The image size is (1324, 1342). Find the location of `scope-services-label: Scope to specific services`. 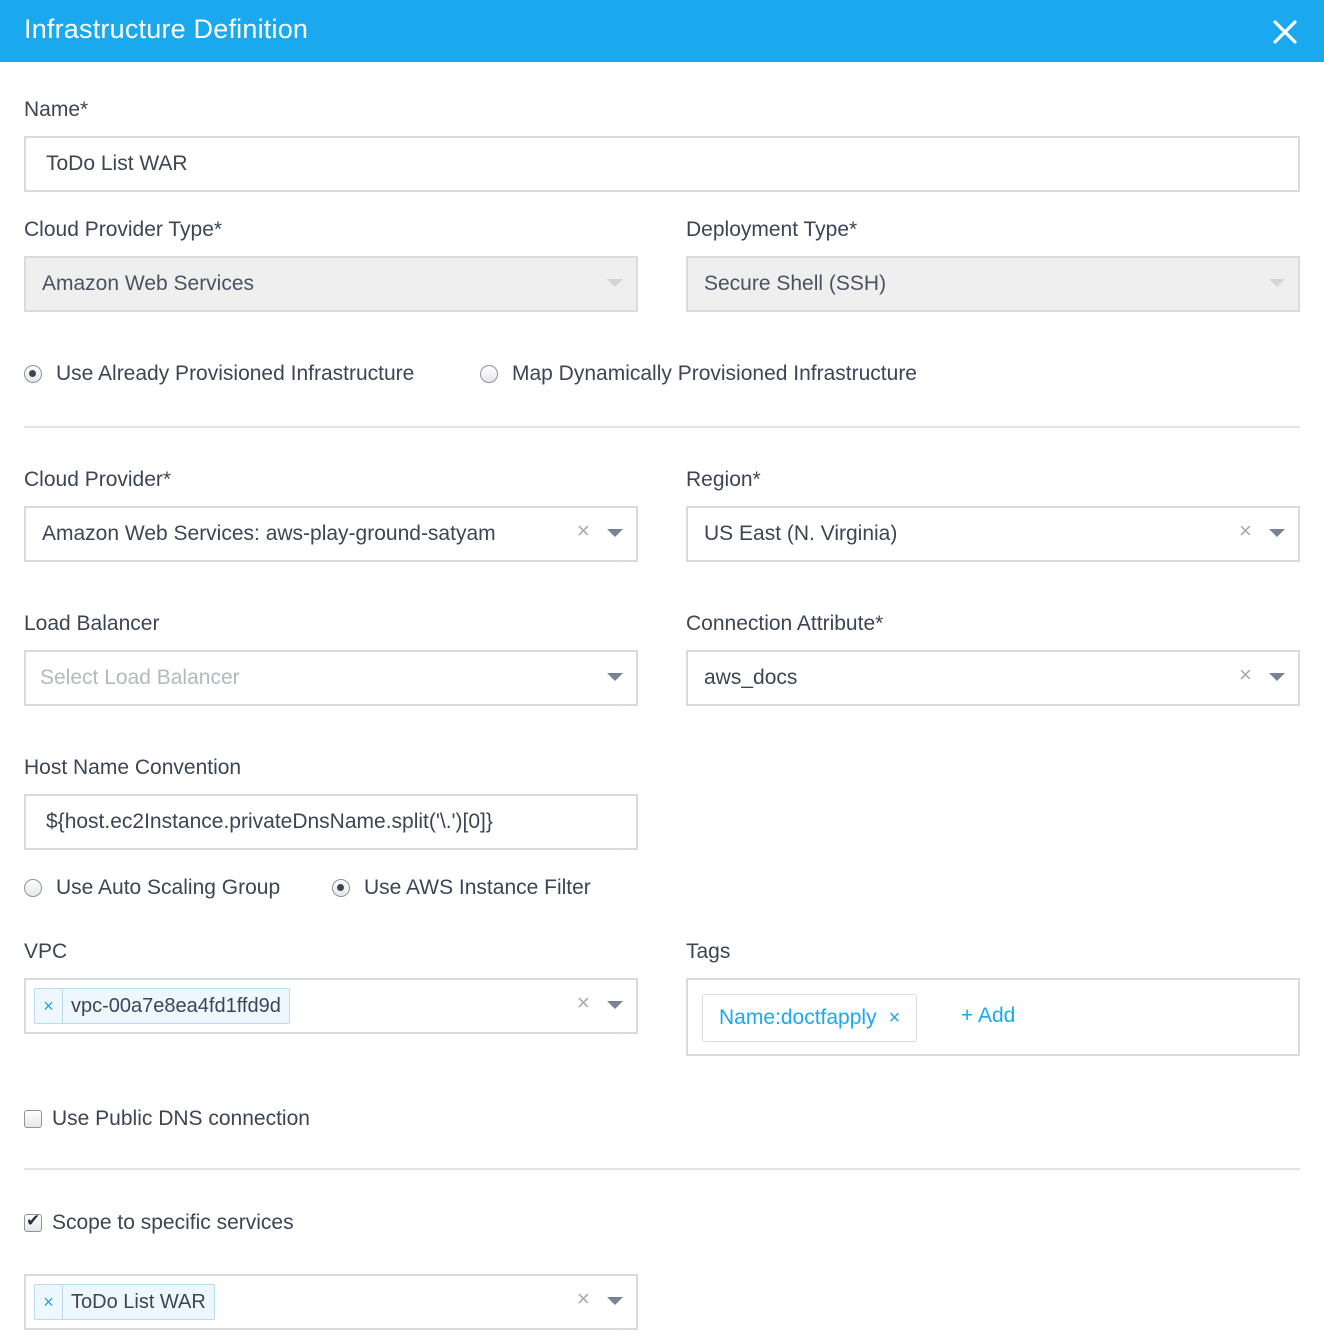

scope-services-label: Scope to specific services is located at coordinates (173, 1222).